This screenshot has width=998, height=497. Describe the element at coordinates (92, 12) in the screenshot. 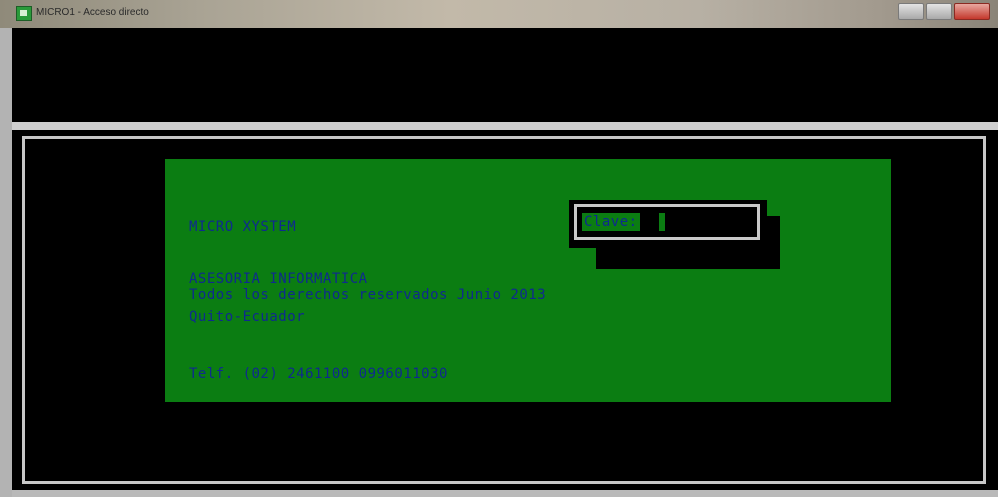

I see `window-title: MICRO1 - Acceso directo` at that location.